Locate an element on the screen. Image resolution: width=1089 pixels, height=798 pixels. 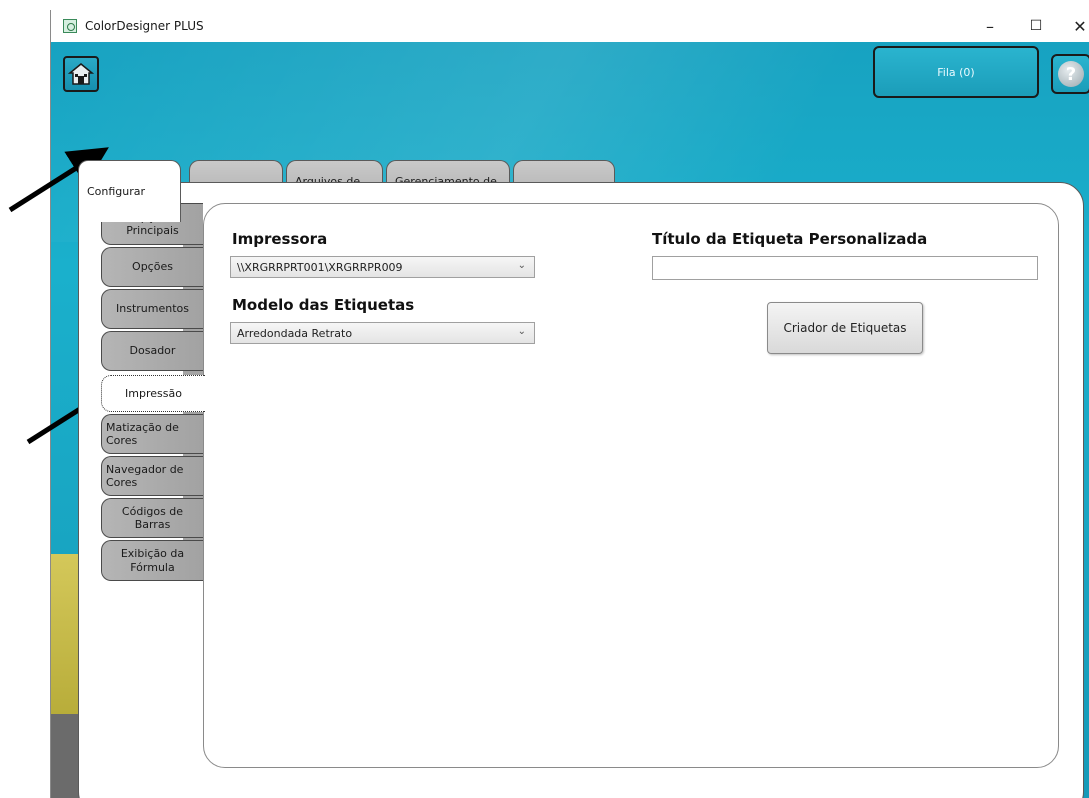
side-tab-matizacao-de-cores: Matização de Cores is located at coordinates (152, 434).